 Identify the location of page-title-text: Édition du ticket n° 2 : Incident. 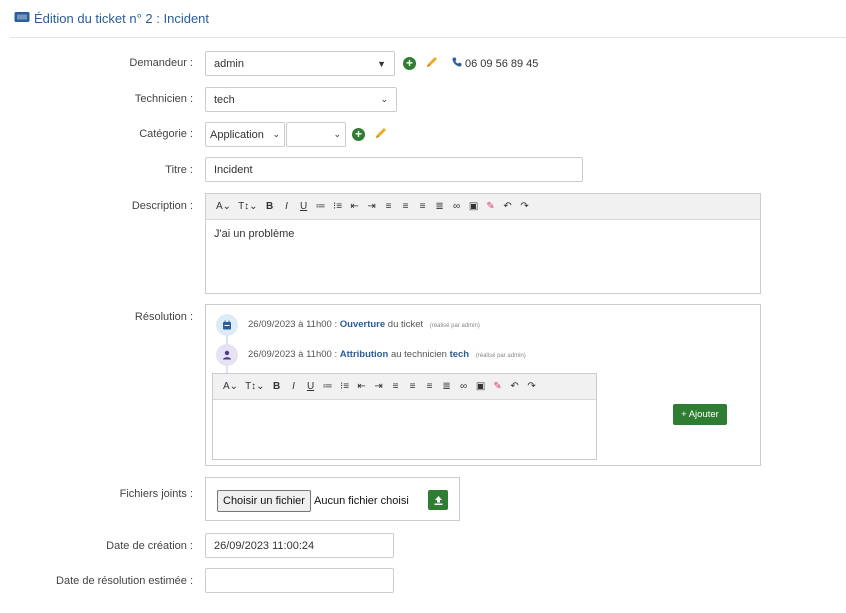
(122, 18).